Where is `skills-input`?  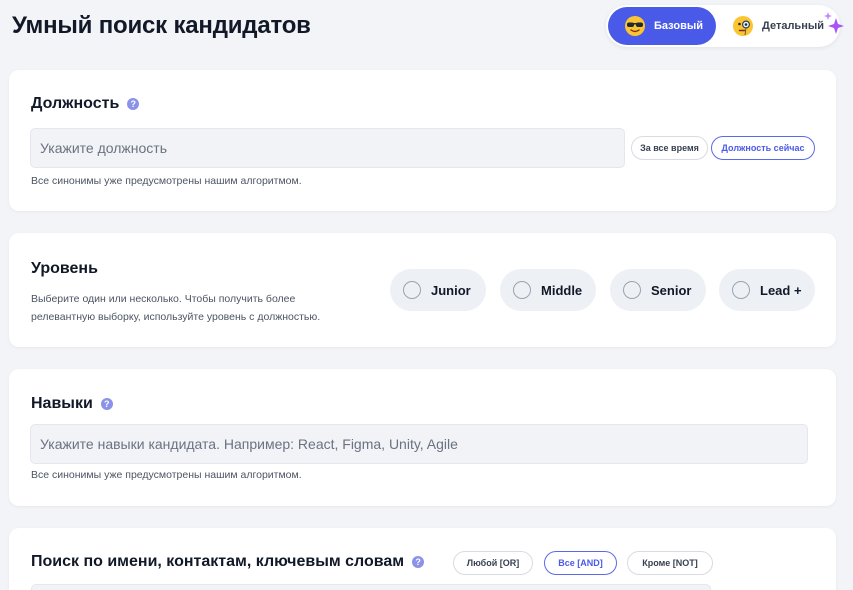
skills-input is located at coordinates (419, 444).